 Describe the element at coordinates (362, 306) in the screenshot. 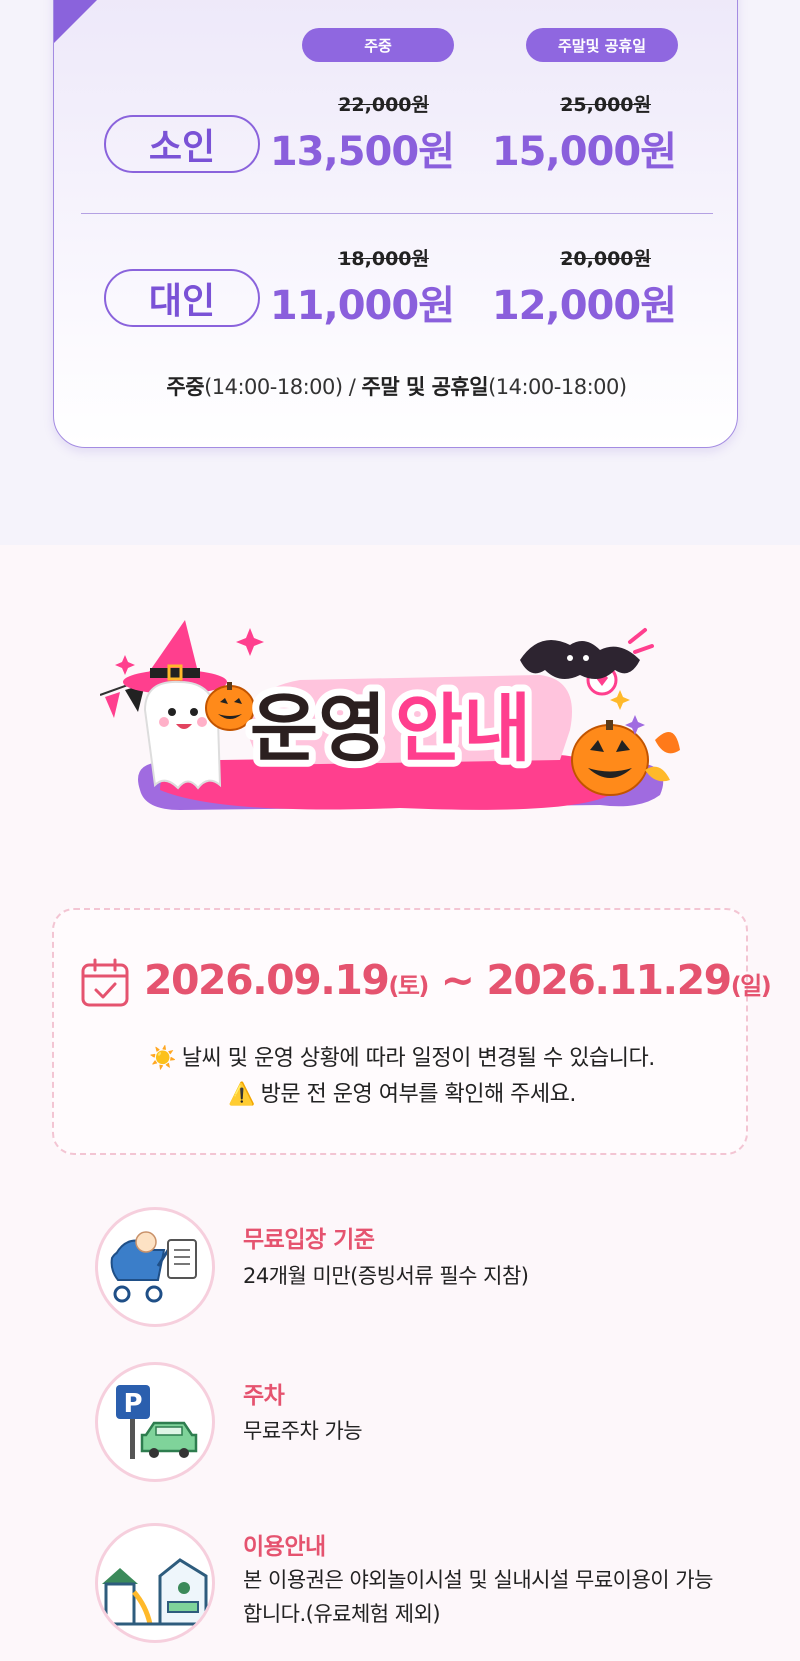

I see `adult-weekday-price: 11,000원` at that location.